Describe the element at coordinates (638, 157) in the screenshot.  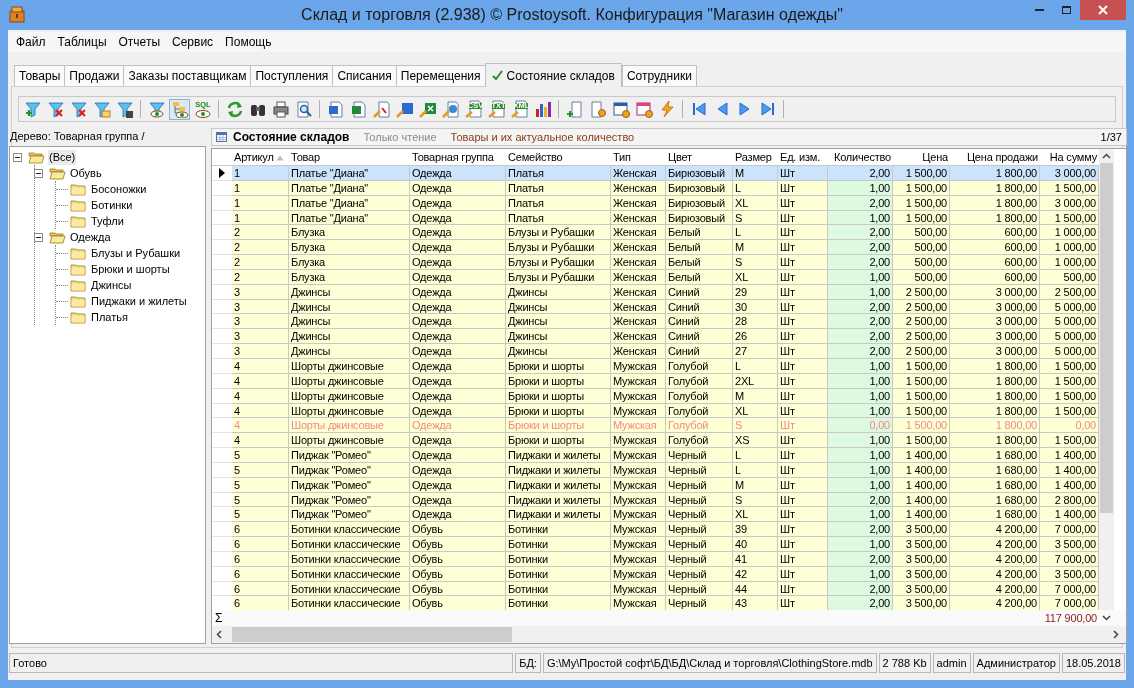
I see `column-header: Тип` at that location.